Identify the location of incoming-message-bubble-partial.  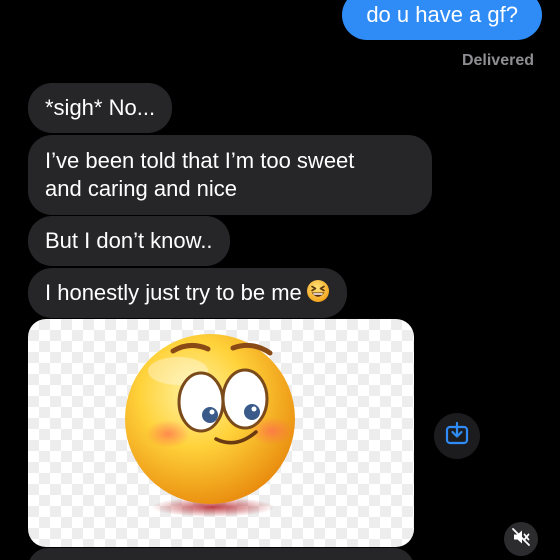
(221, 554).